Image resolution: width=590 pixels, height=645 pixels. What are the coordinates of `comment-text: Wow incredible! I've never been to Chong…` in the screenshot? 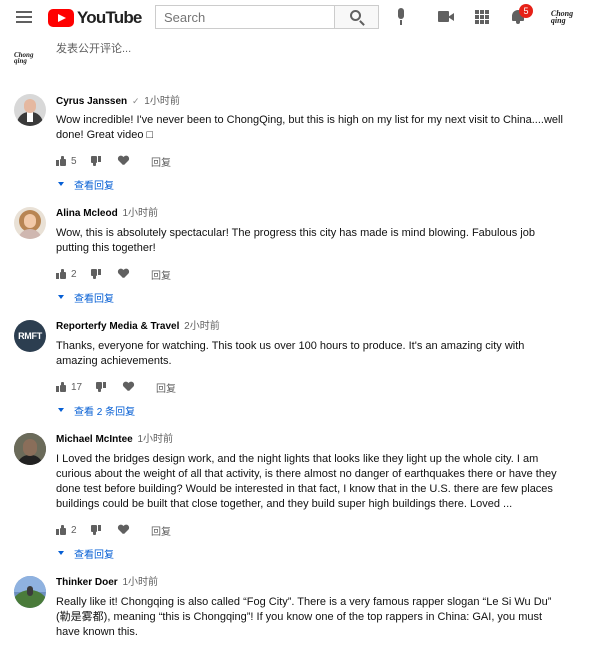 It's located at (309, 127).